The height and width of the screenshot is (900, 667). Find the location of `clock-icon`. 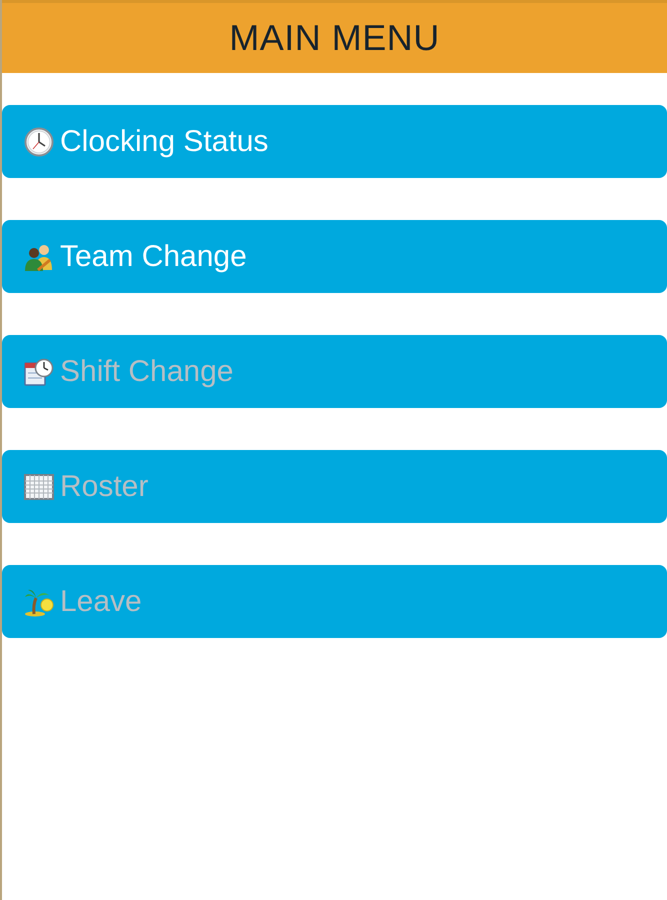

clock-icon is located at coordinates (39, 141).